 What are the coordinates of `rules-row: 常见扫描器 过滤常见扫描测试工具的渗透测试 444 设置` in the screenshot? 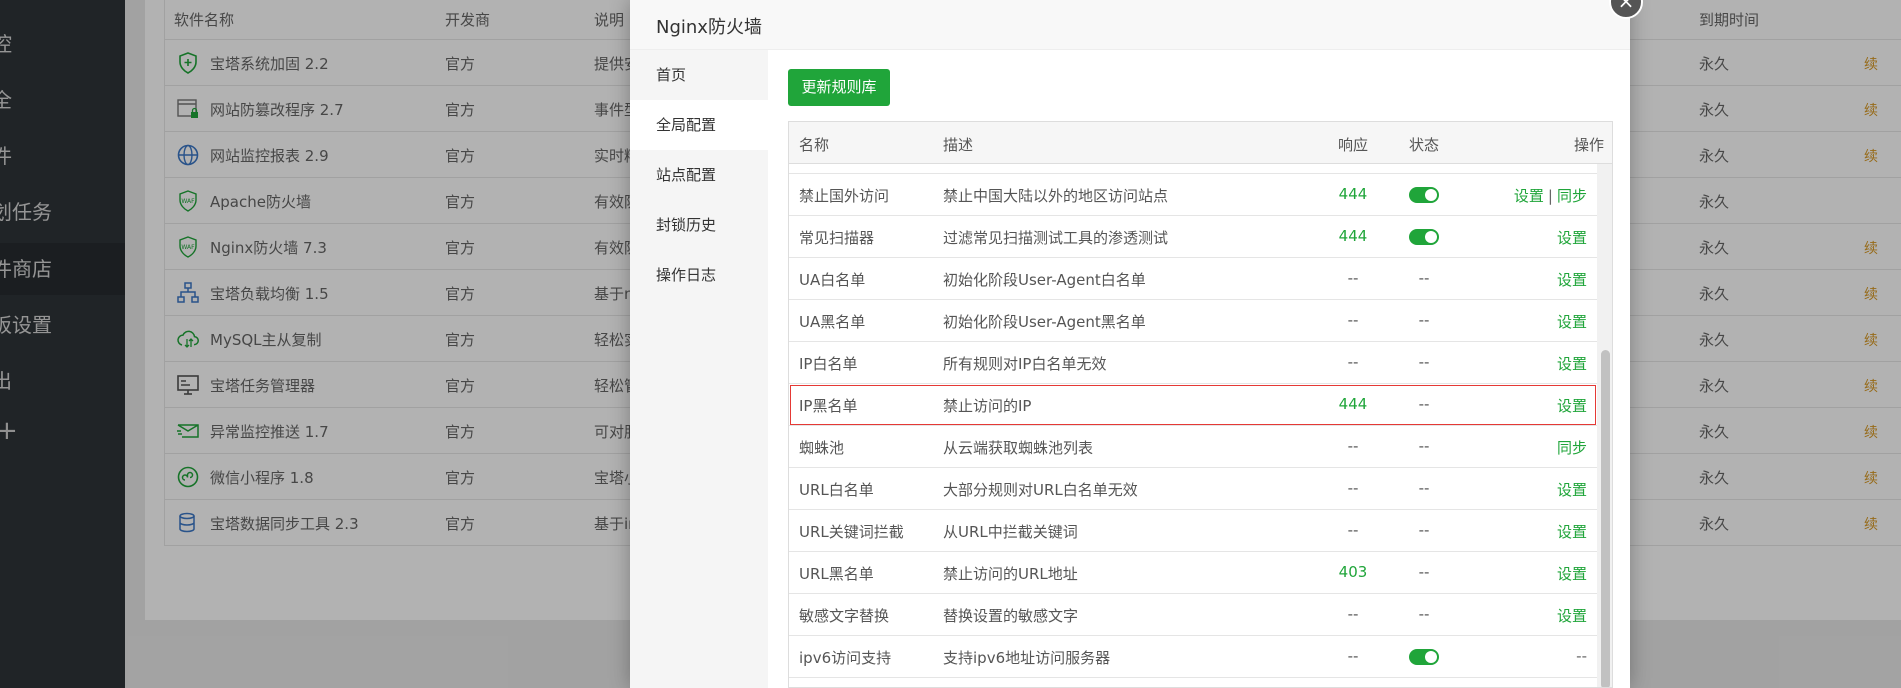 It's located at (1193, 237).